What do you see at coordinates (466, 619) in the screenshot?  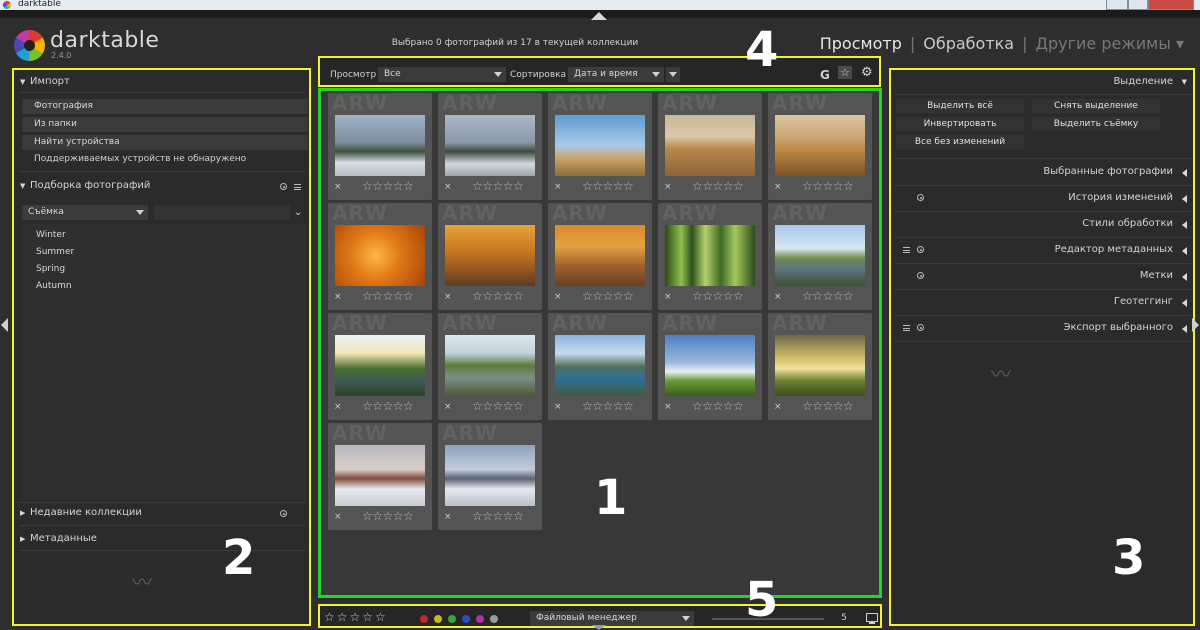 I see `color-label-blue` at bounding box center [466, 619].